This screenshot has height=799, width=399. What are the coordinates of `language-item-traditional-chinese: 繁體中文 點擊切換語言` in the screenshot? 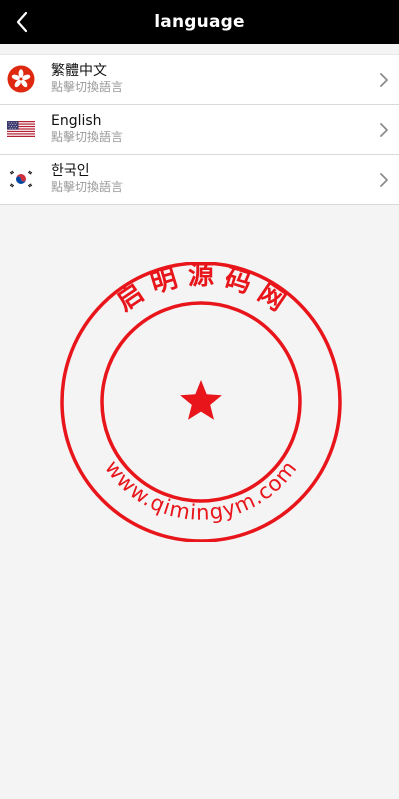 It's located at (199, 80).